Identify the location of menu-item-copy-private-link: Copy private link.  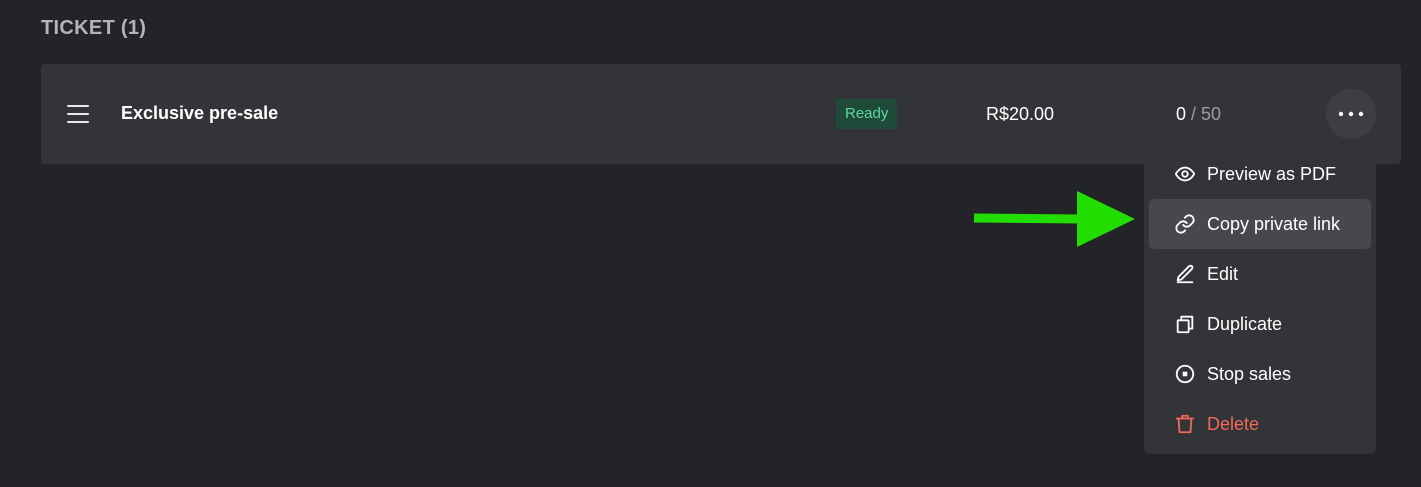
(1260, 224).